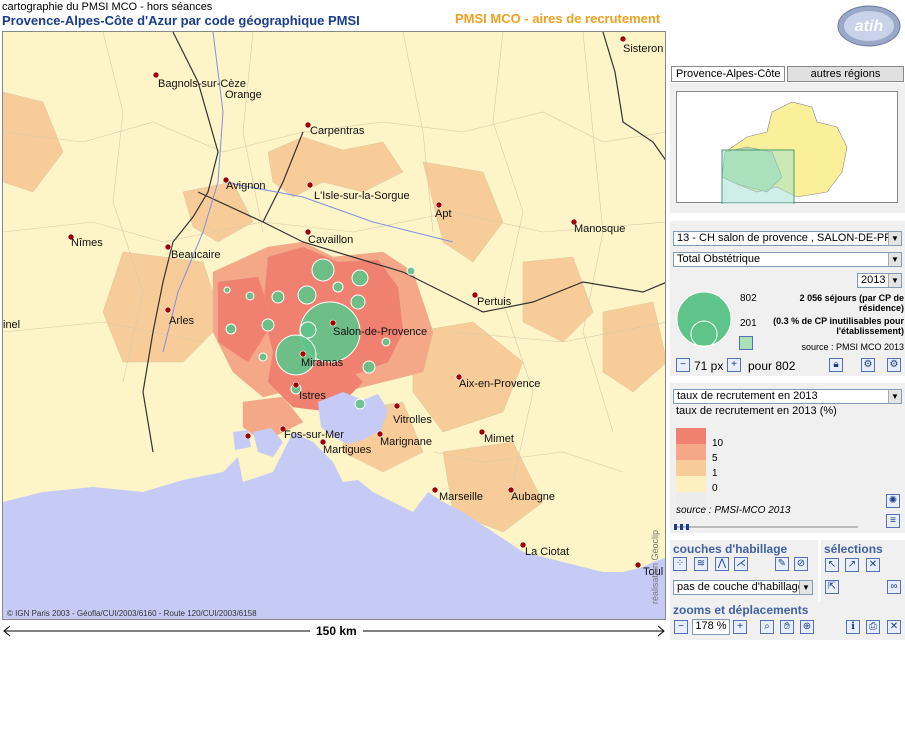  Describe the element at coordinates (733, 510) in the screenshot. I see `indicator-source: source : PMSI-MCO 2013` at that location.